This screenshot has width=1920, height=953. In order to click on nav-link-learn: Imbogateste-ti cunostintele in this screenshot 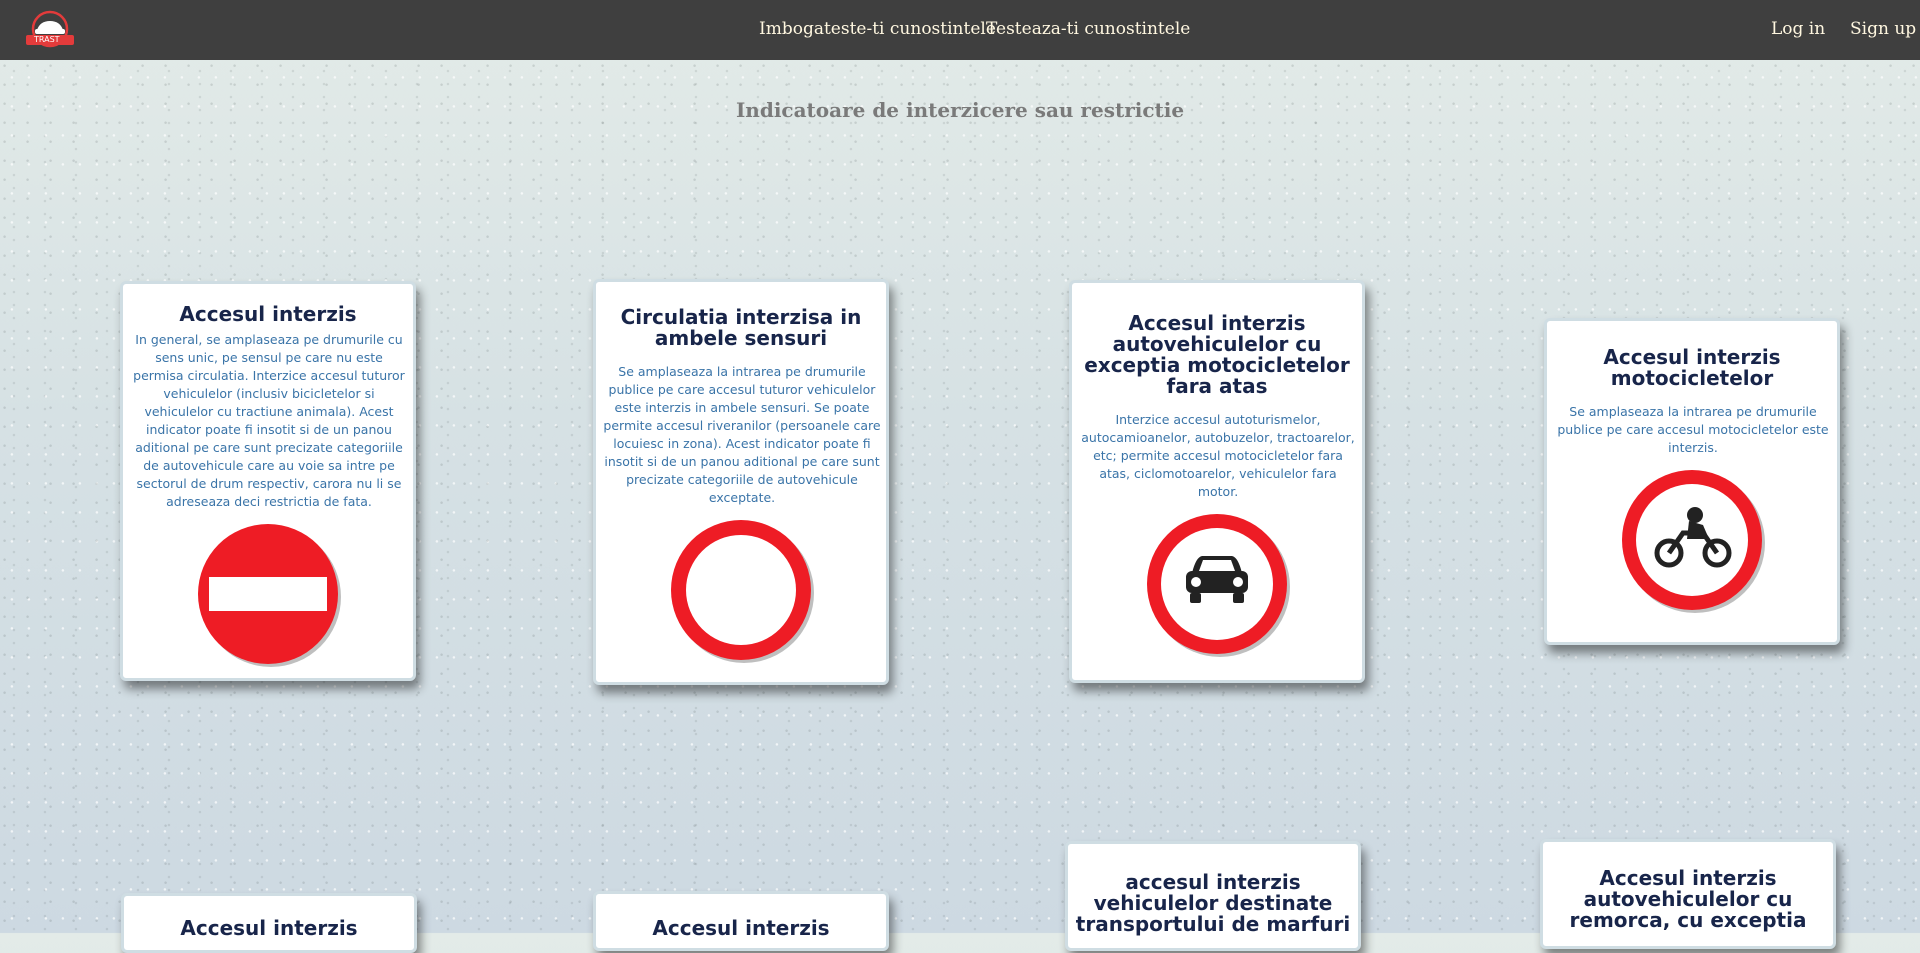, I will do `click(877, 29)`.